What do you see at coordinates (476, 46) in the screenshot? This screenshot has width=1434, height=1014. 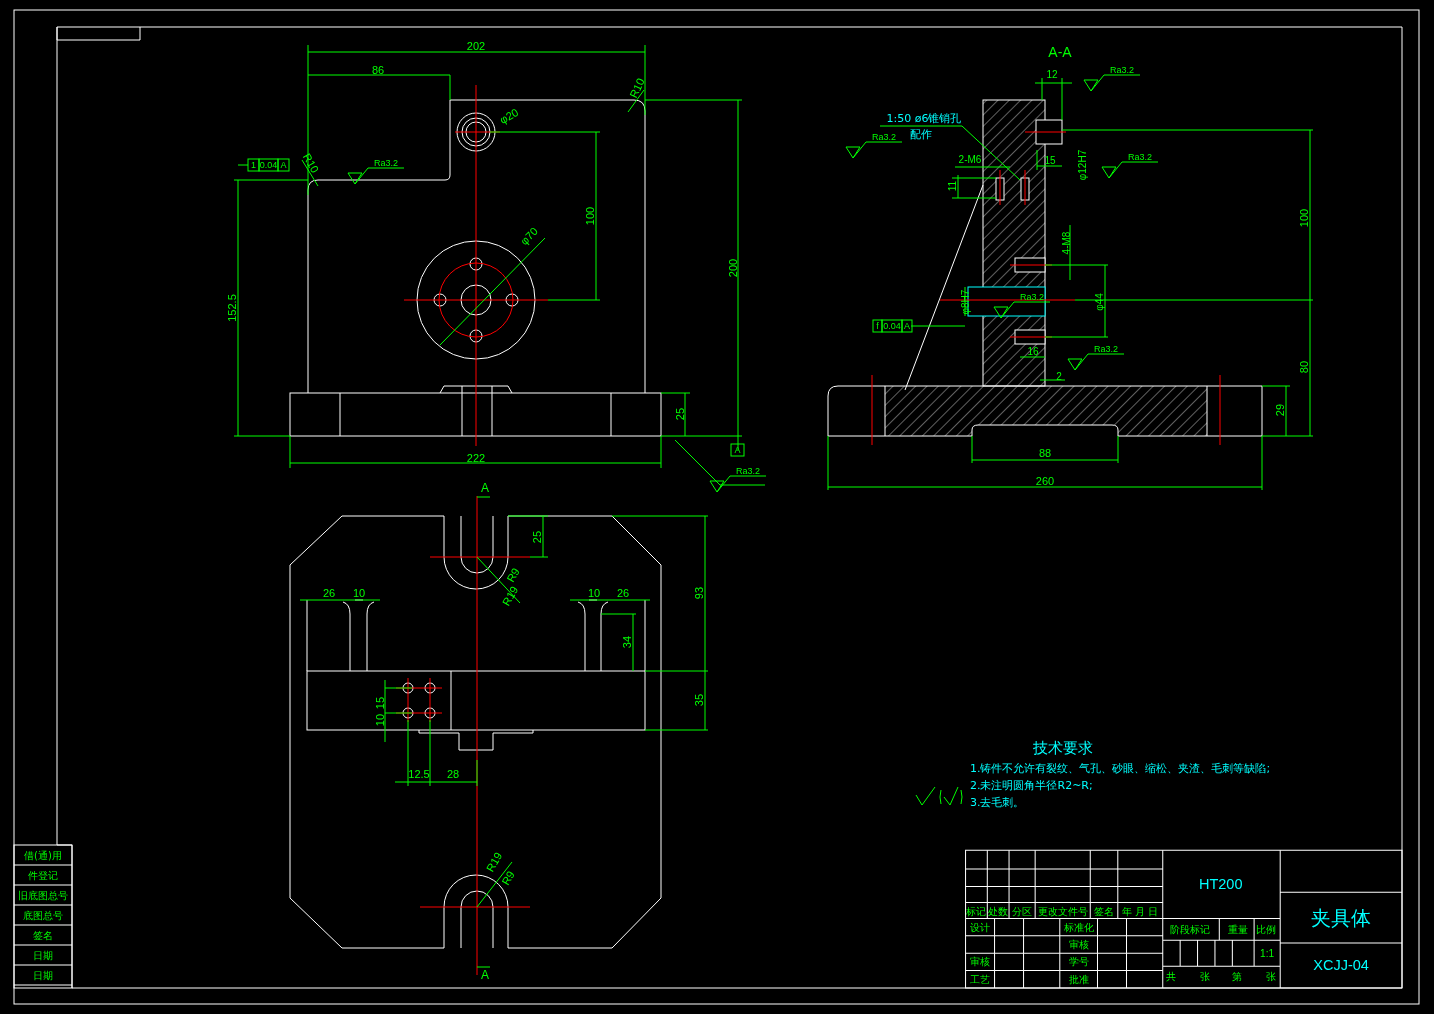 I see `dimension-text: 202` at bounding box center [476, 46].